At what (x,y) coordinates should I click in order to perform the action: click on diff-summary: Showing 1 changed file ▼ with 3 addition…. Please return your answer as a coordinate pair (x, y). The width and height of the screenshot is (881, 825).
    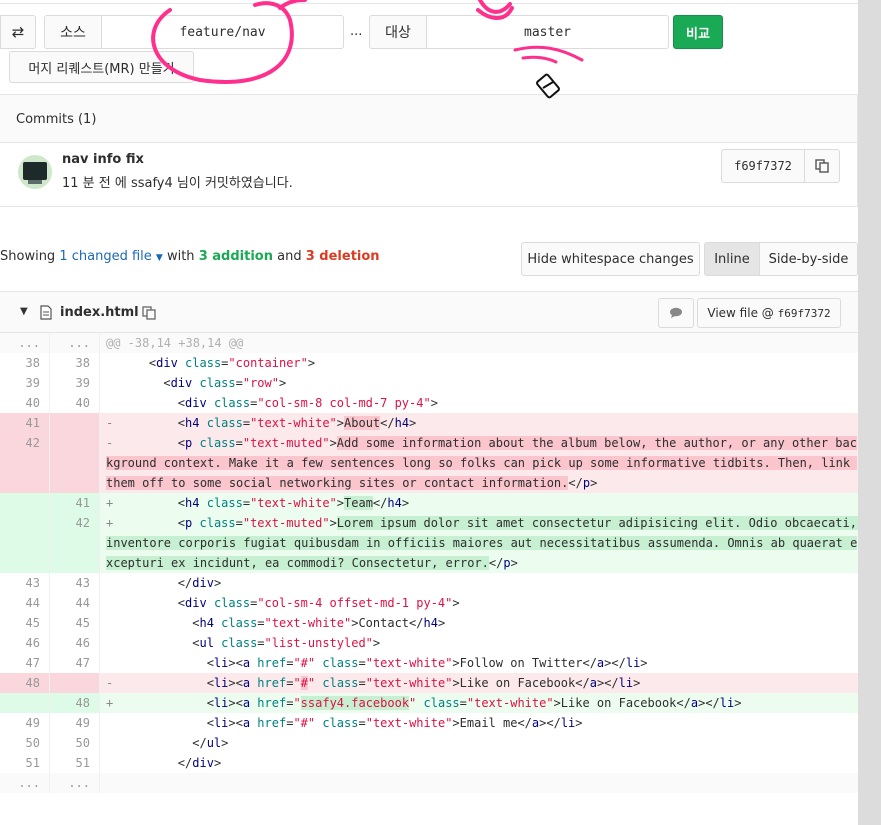
    Looking at the image, I should click on (190, 256).